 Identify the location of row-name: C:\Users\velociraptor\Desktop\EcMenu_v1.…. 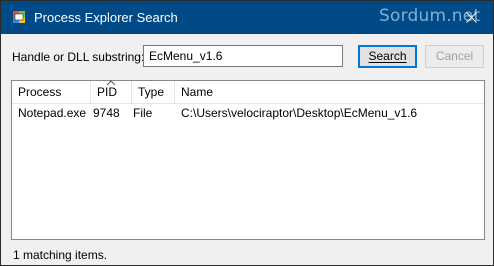
(299, 113).